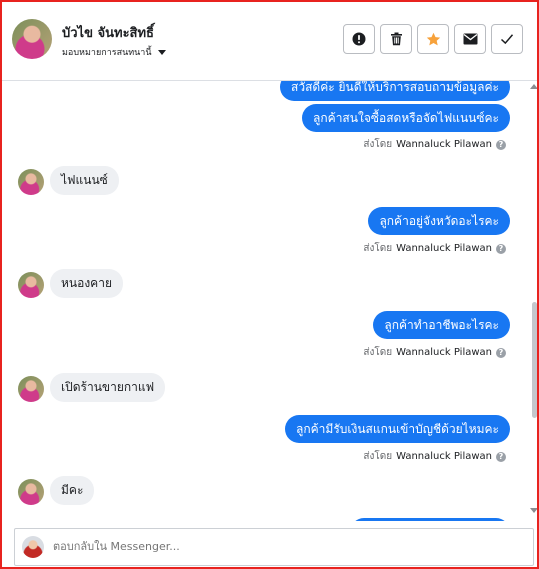 This screenshot has height=569, width=539. What do you see at coordinates (161, 52) in the screenshot?
I see `caret-down-icon` at bounding box center [161, 52].